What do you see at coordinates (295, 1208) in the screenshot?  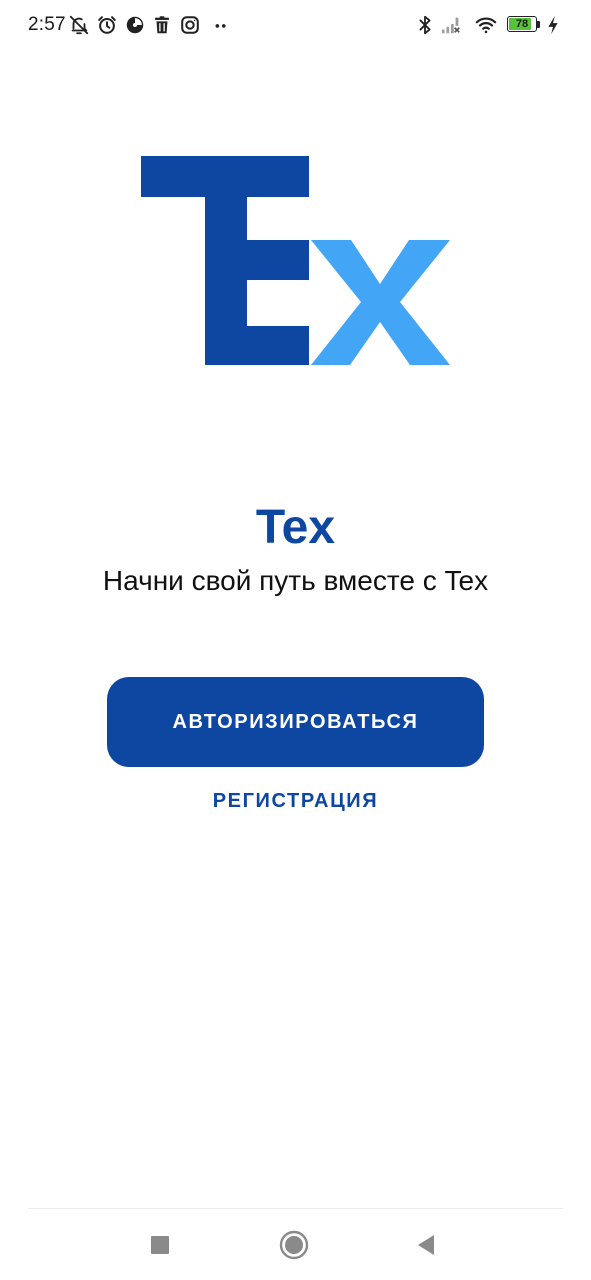 I see `nav-divider` at bounding box center [295, 1208].